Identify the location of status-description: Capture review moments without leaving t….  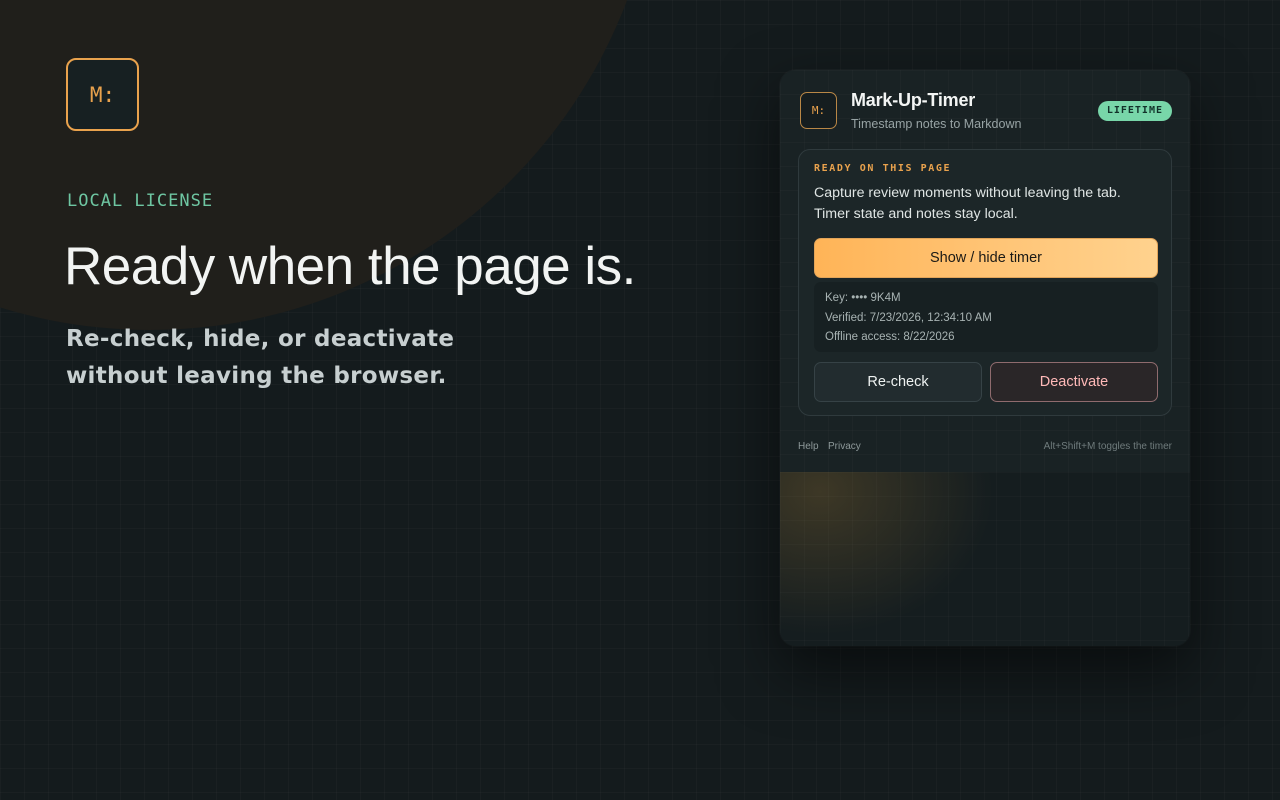
(986, 204).